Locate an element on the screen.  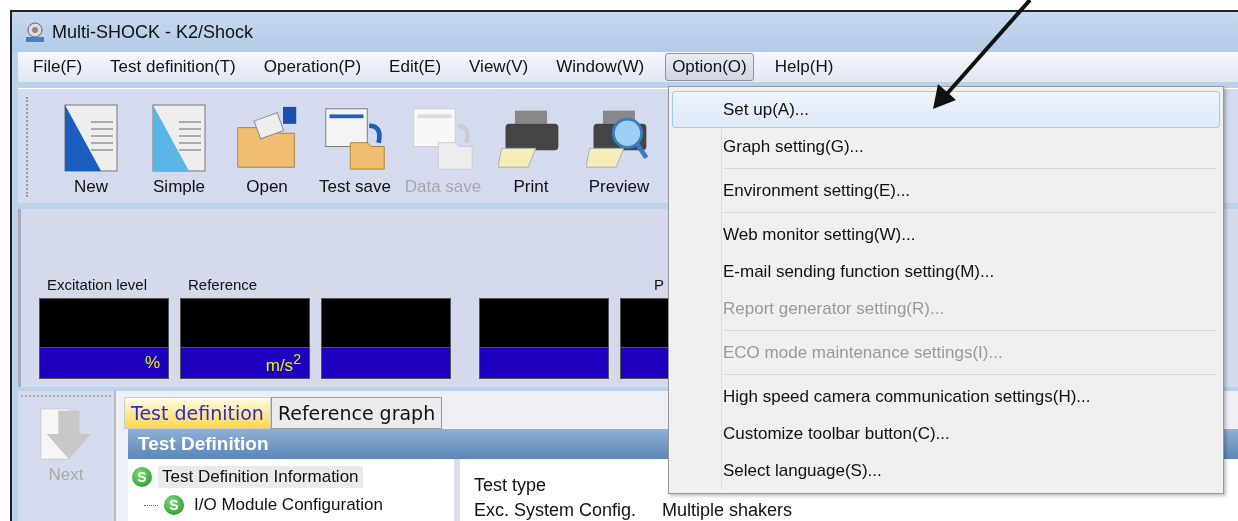
menu-item: Operation(P) is located at coordinates (312, 67).